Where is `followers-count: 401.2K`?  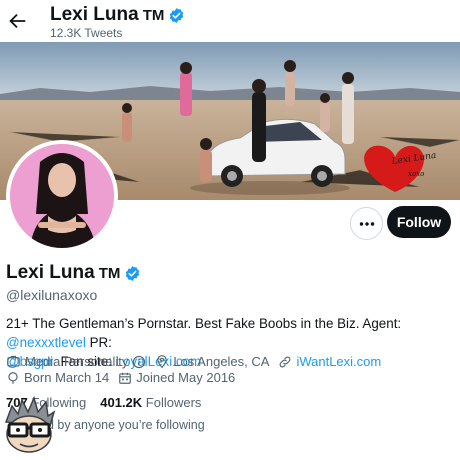 followers-count: 401.2K is located at coordinates (121, 402).